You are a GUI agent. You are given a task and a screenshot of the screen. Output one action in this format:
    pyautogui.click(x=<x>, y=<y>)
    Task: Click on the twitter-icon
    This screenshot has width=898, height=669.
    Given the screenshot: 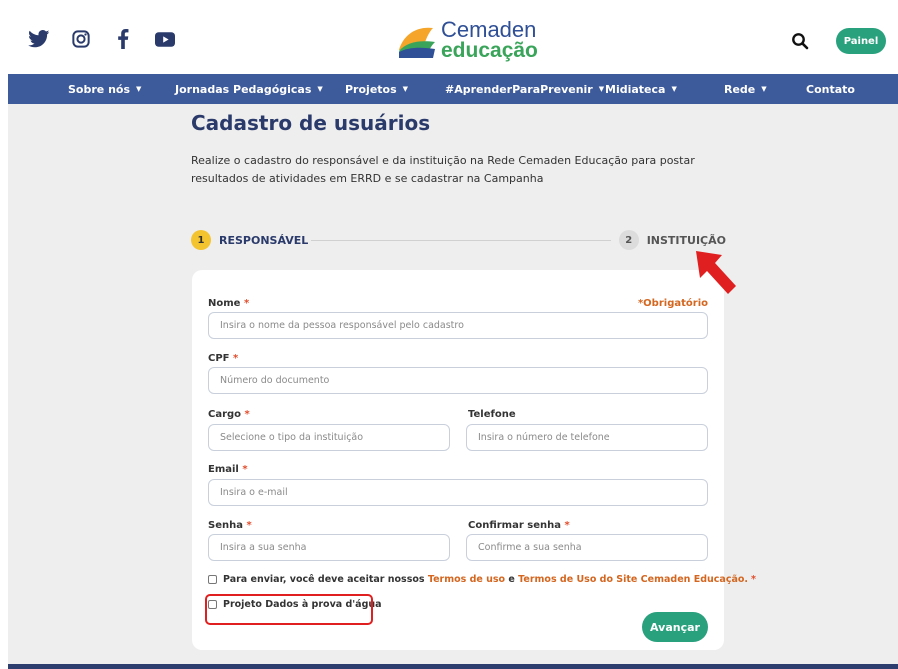 What is the action you would take?
    pyautogui.click(x=39, y=39)
    